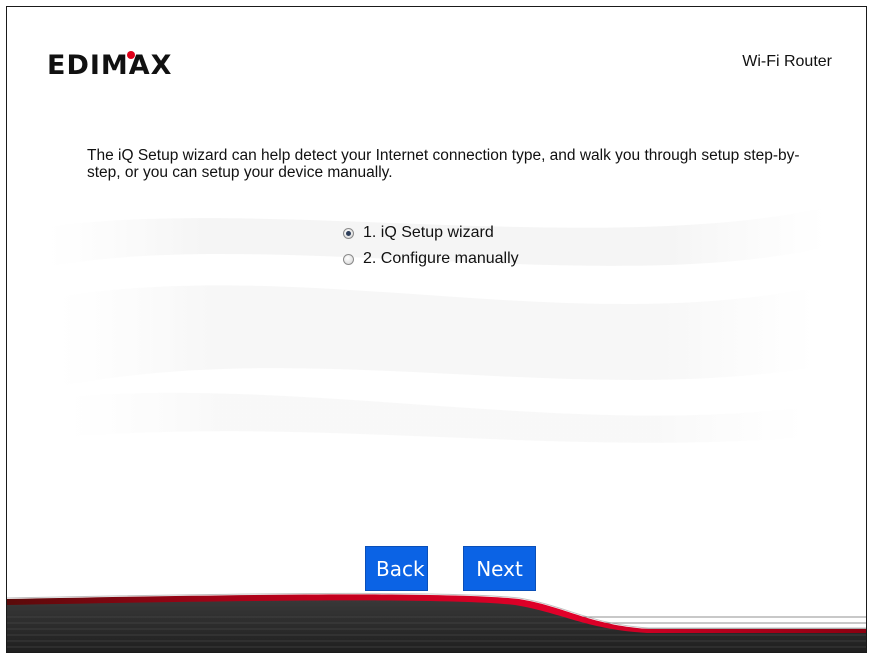 This screenshot has height=659, width=875. I want to click on back-button: Back, so click(396, 568).